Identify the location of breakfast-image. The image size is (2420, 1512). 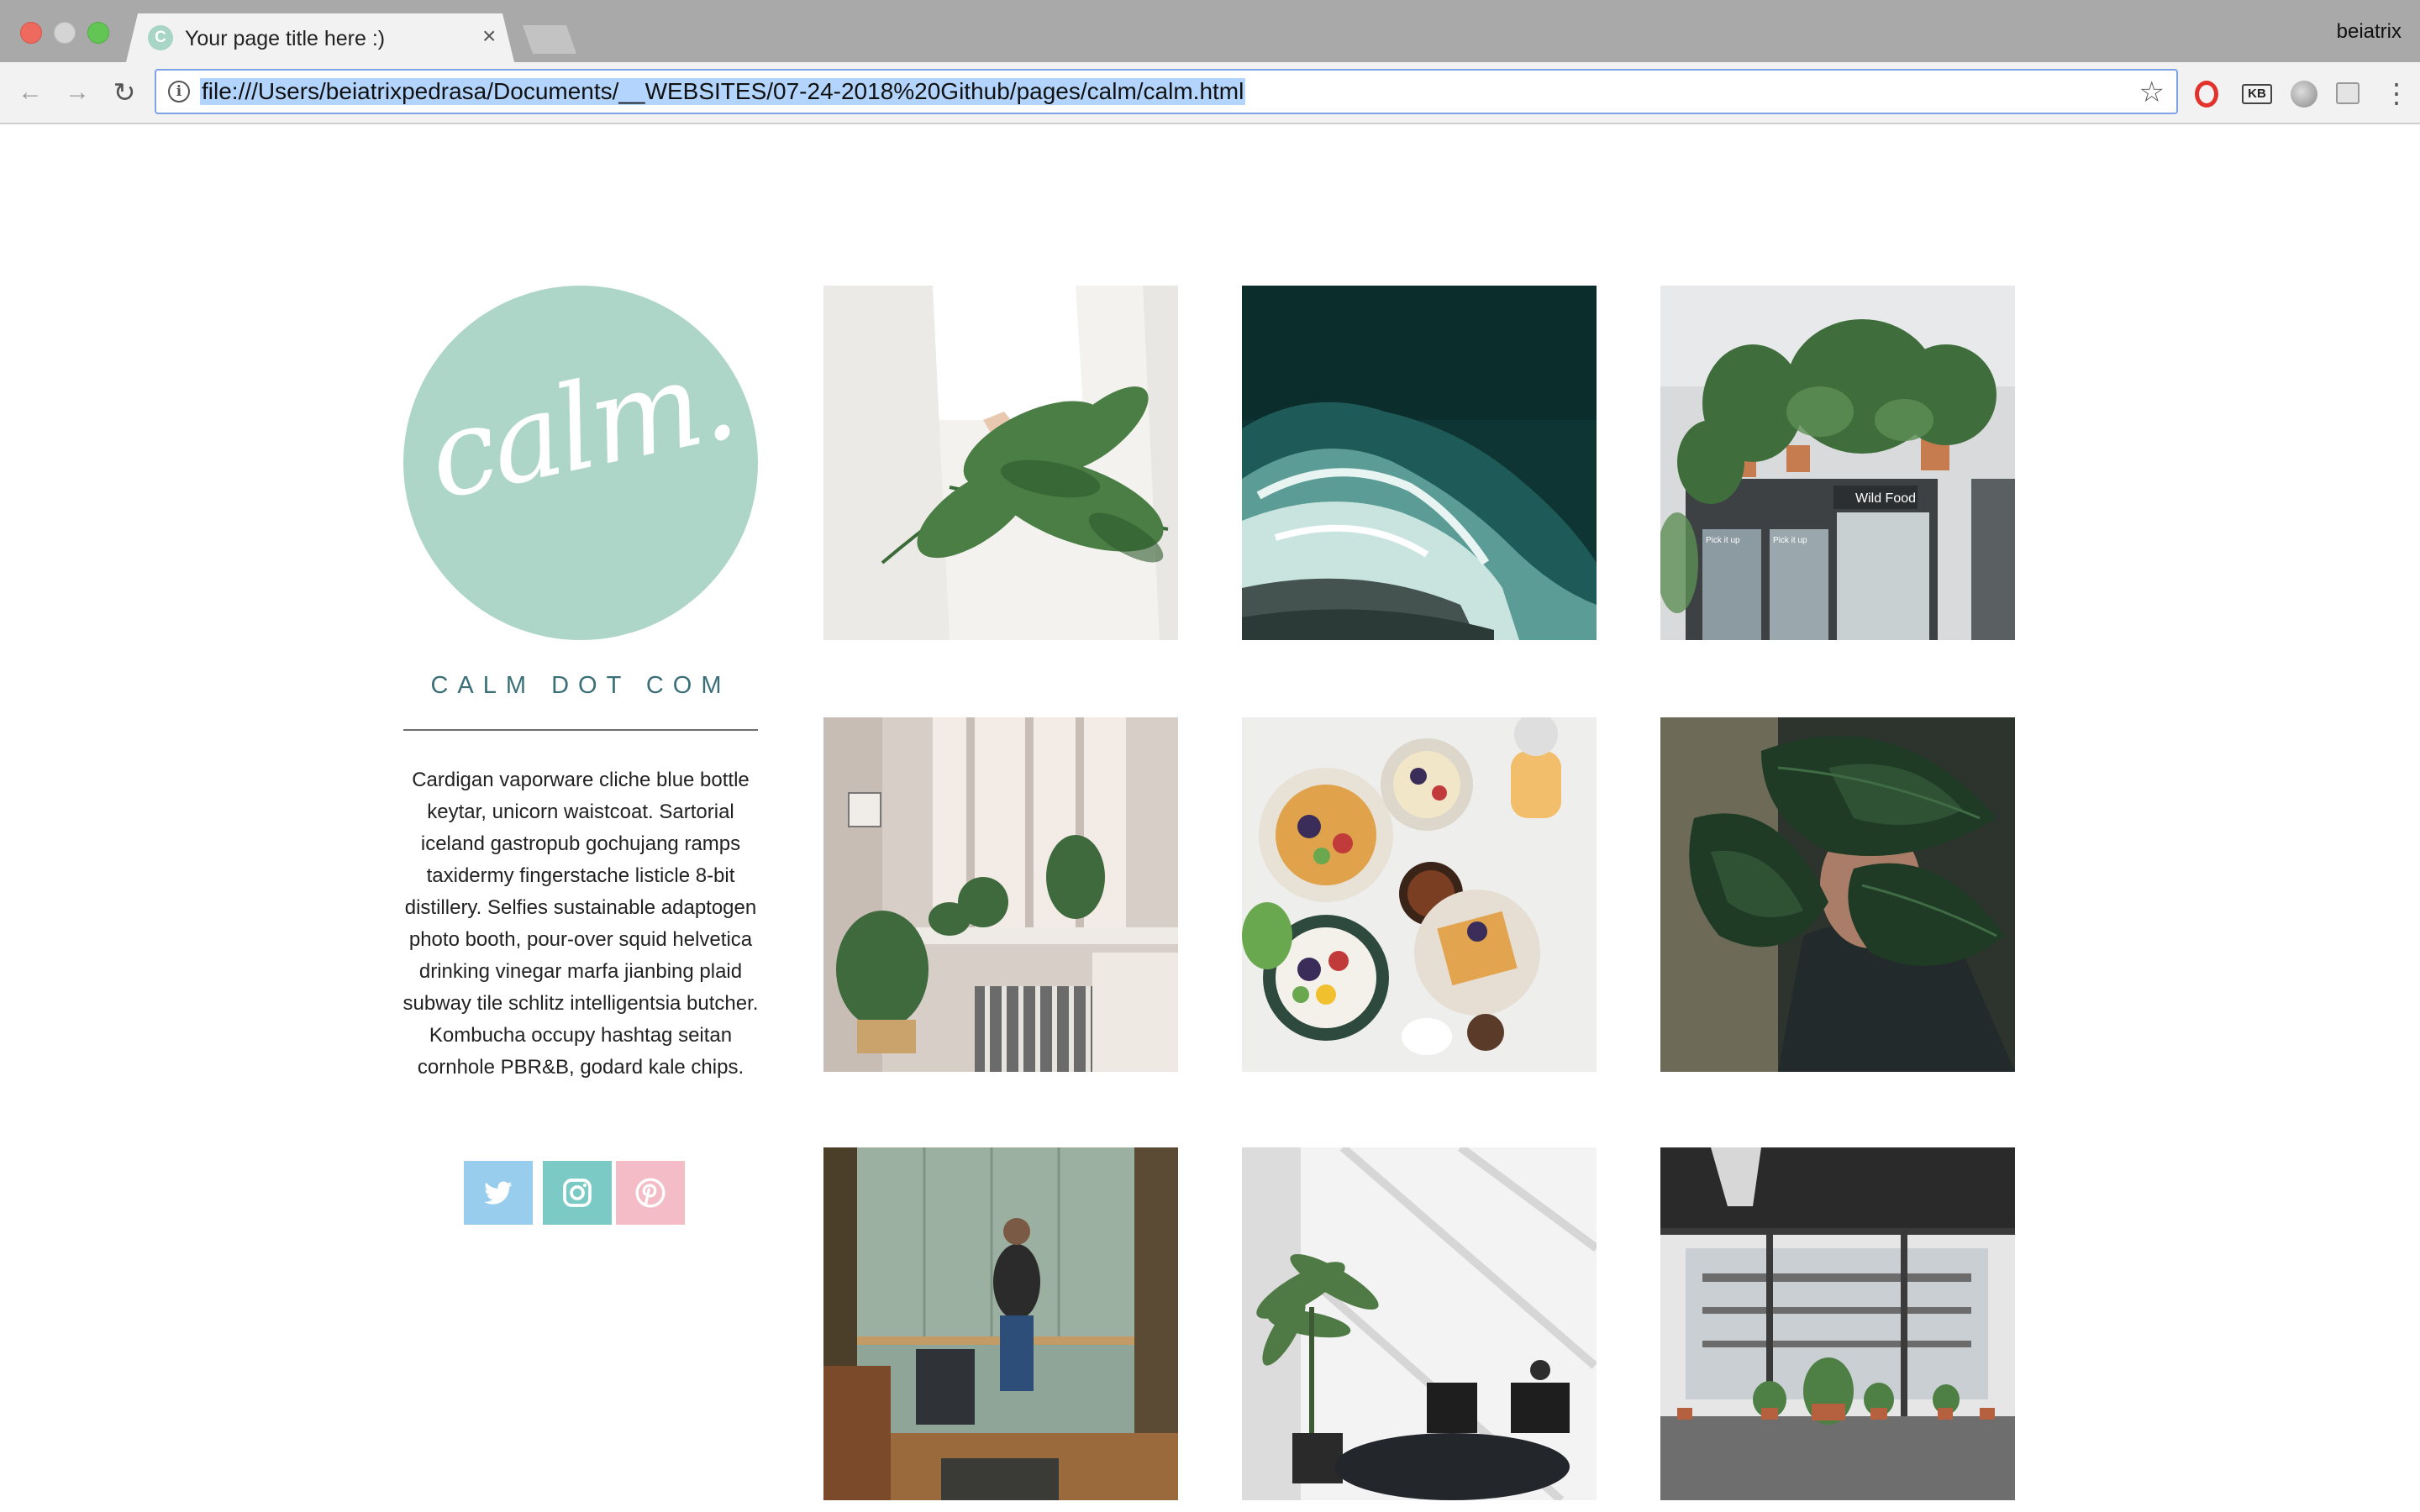
(1419, 894).